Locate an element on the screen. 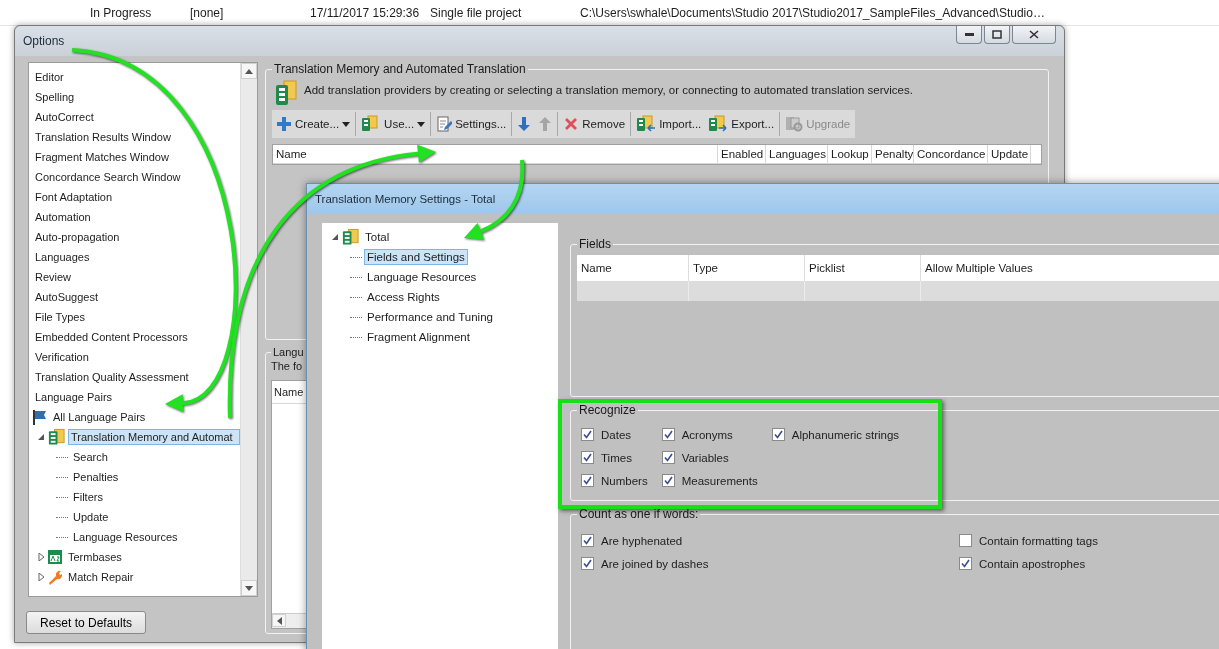 Image resolution: width=1219 pixels, height=649 pixels. tree-item: Font Adaptation is located at coordinates (74, 197).